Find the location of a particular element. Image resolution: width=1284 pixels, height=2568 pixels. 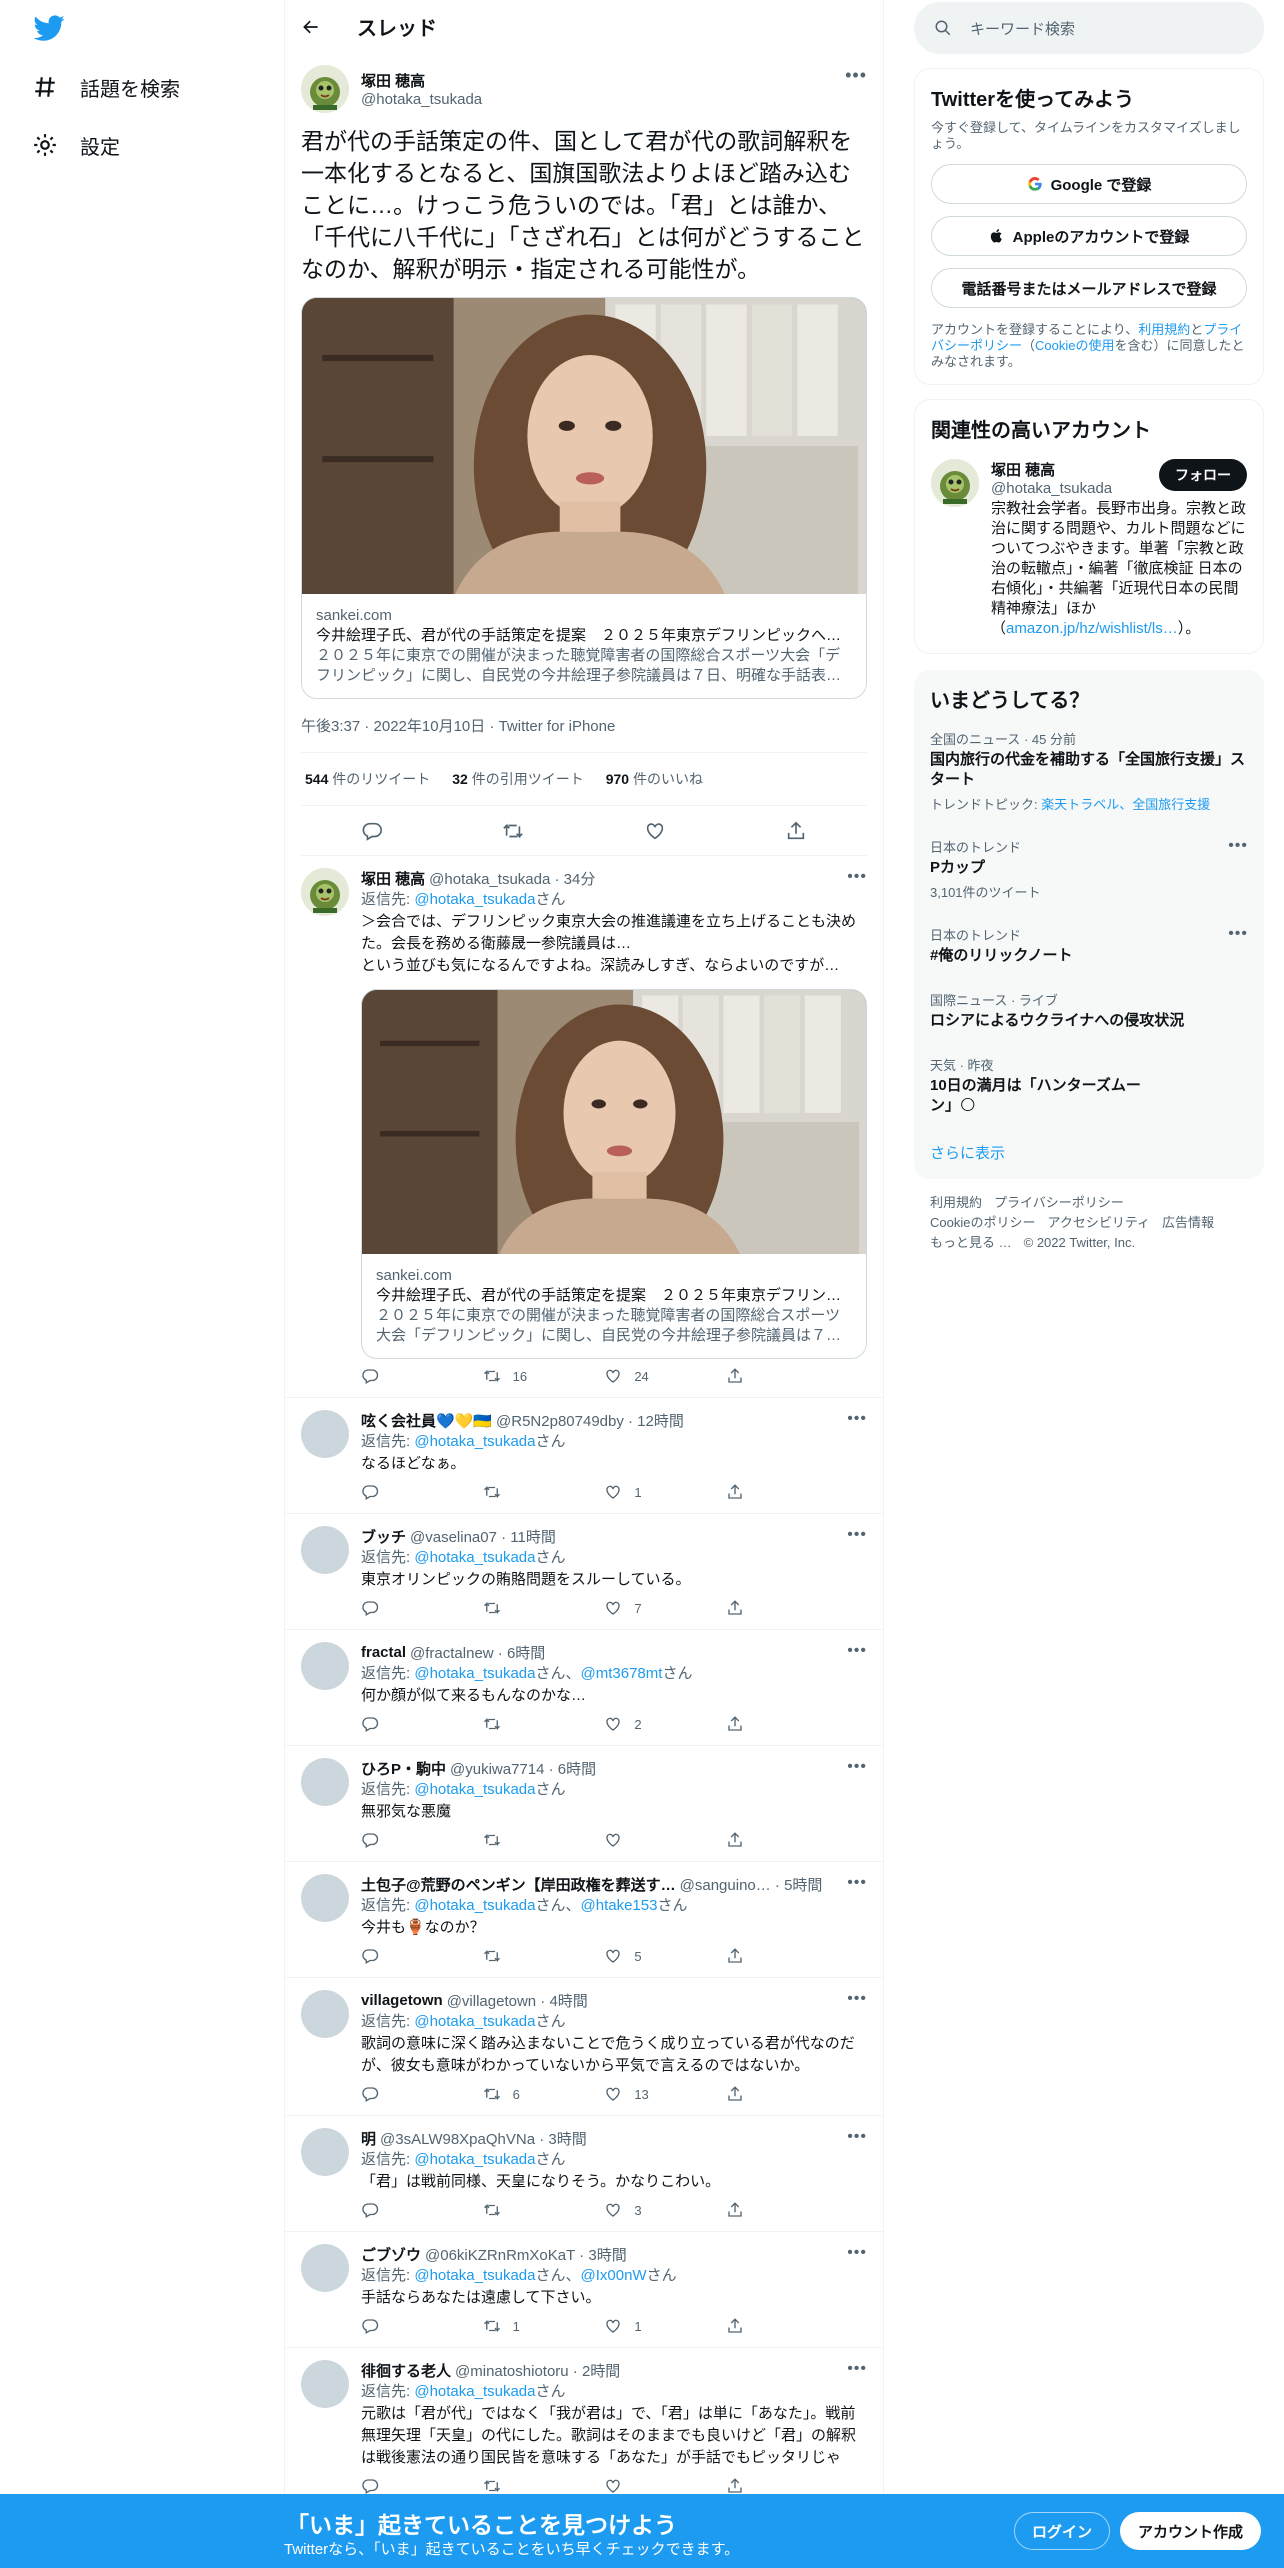

reply-author-handle: @3sALW98XpaQhVNa · 3時間 is located at coordinates (483, 2138).